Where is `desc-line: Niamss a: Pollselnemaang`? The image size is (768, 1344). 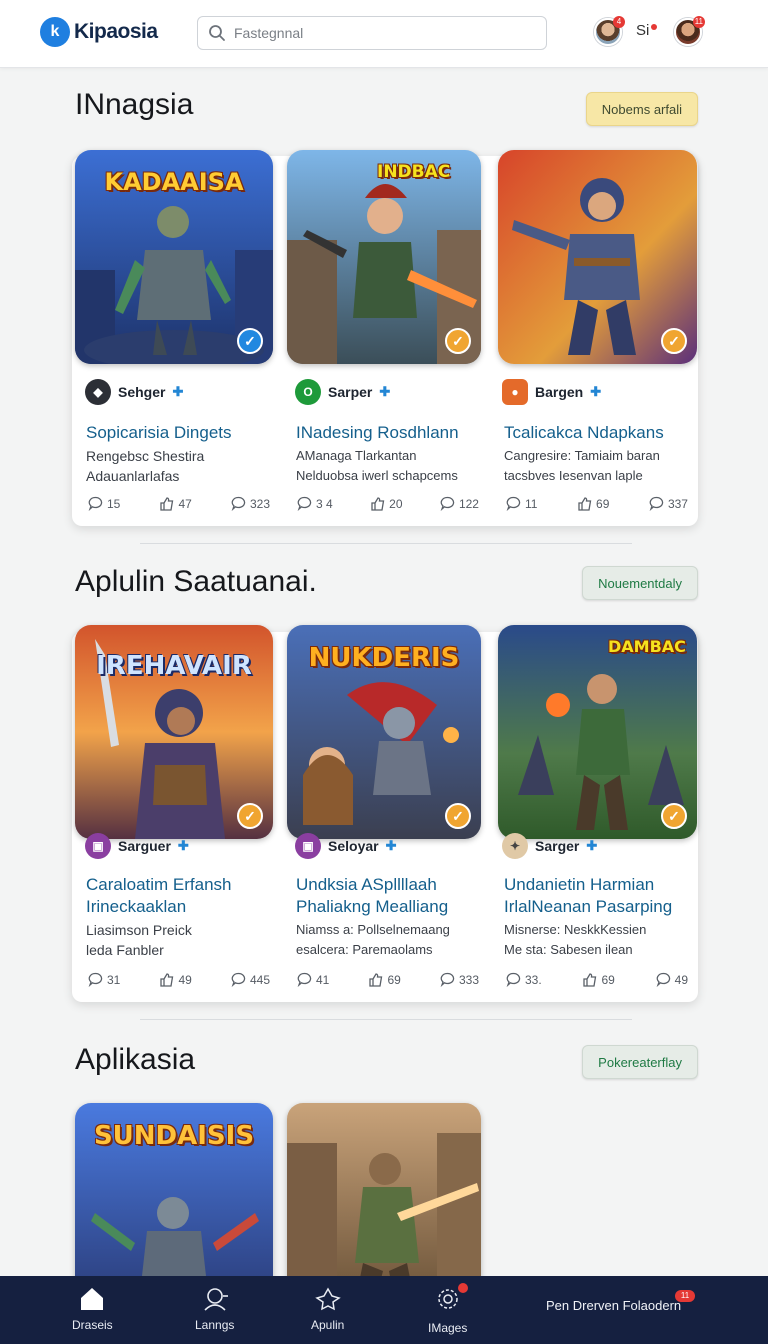
desc-line: Niamss a: Pollselnemaang is located at coordinates (373, 929).